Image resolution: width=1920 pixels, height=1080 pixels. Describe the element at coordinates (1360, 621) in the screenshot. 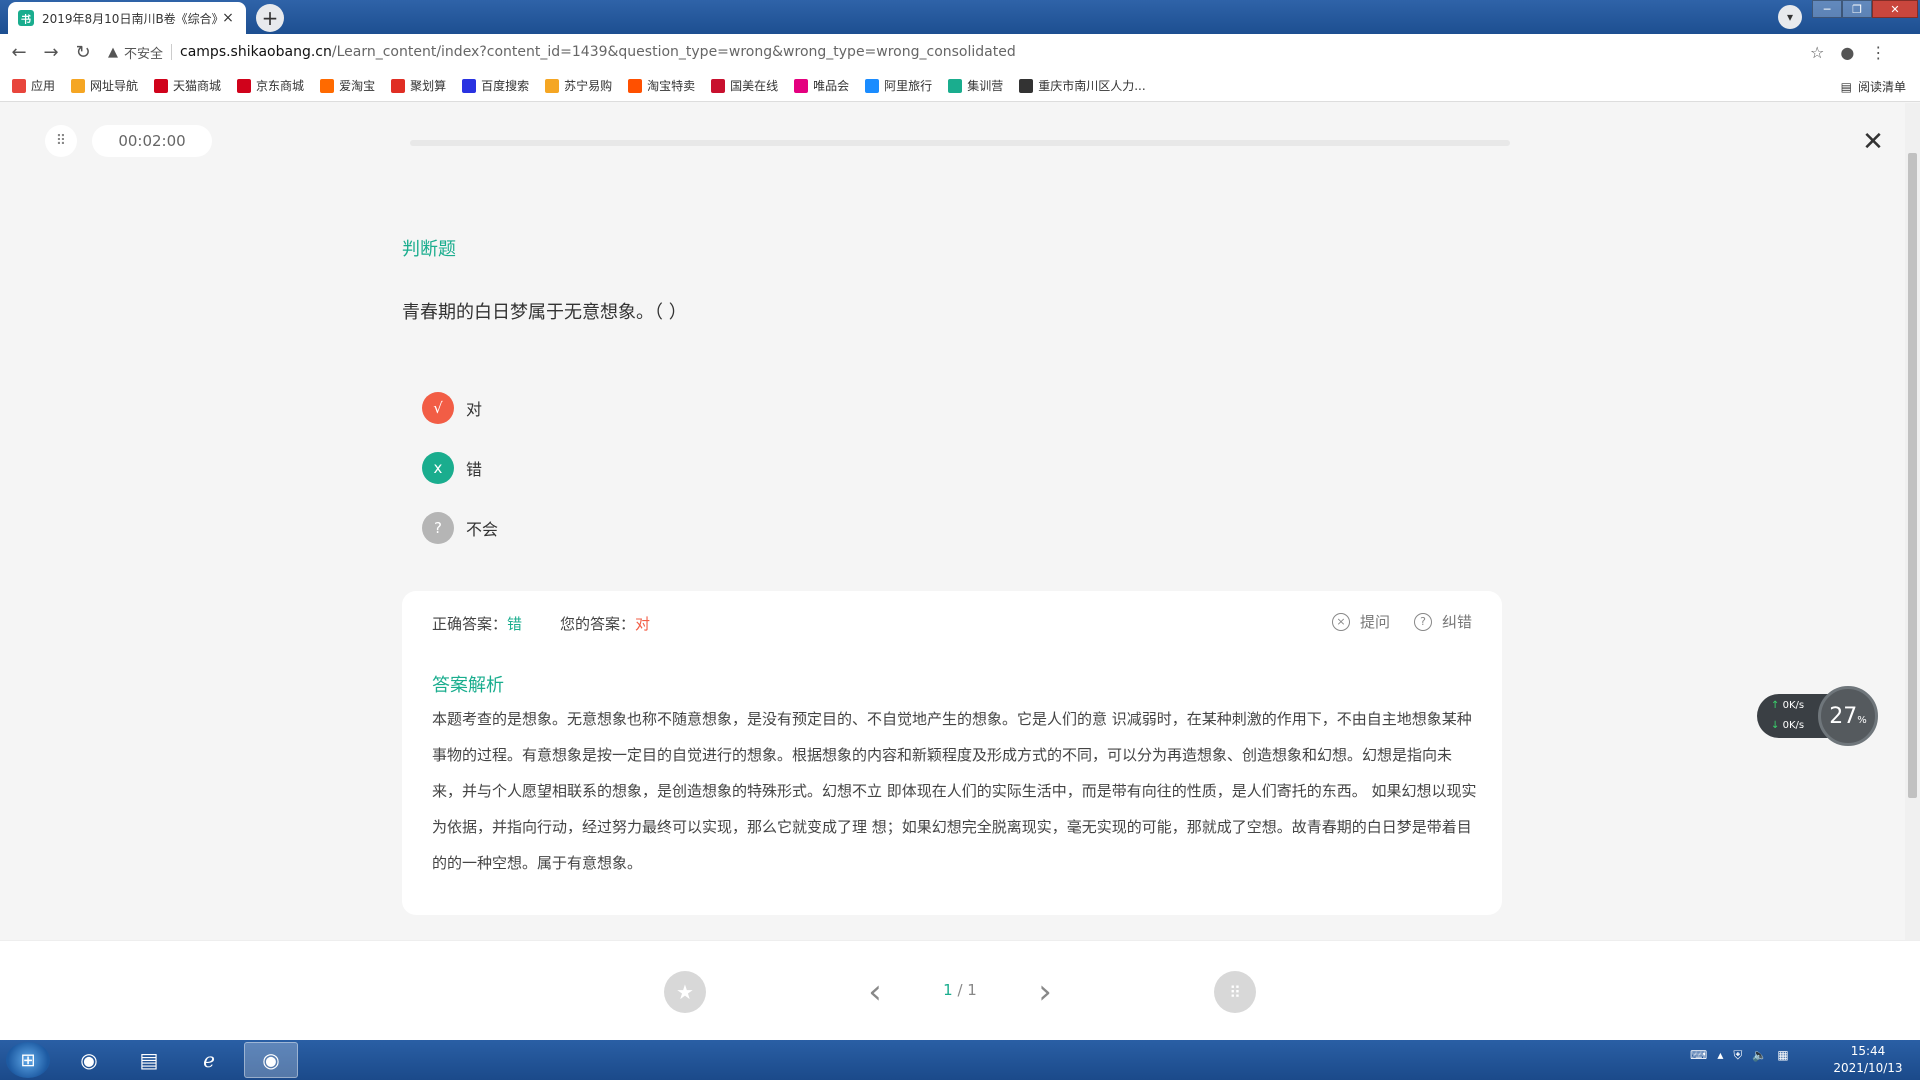

I see `ask-button: × 提问` at that location.